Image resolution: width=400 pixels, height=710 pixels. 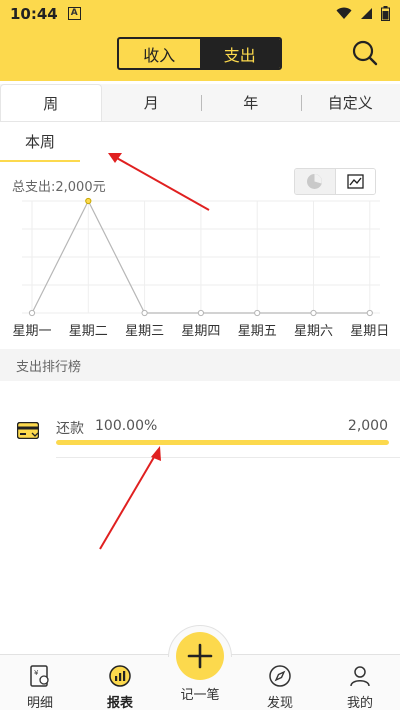 I want to click on income-tab: 收入, so click(x=159, y=53).